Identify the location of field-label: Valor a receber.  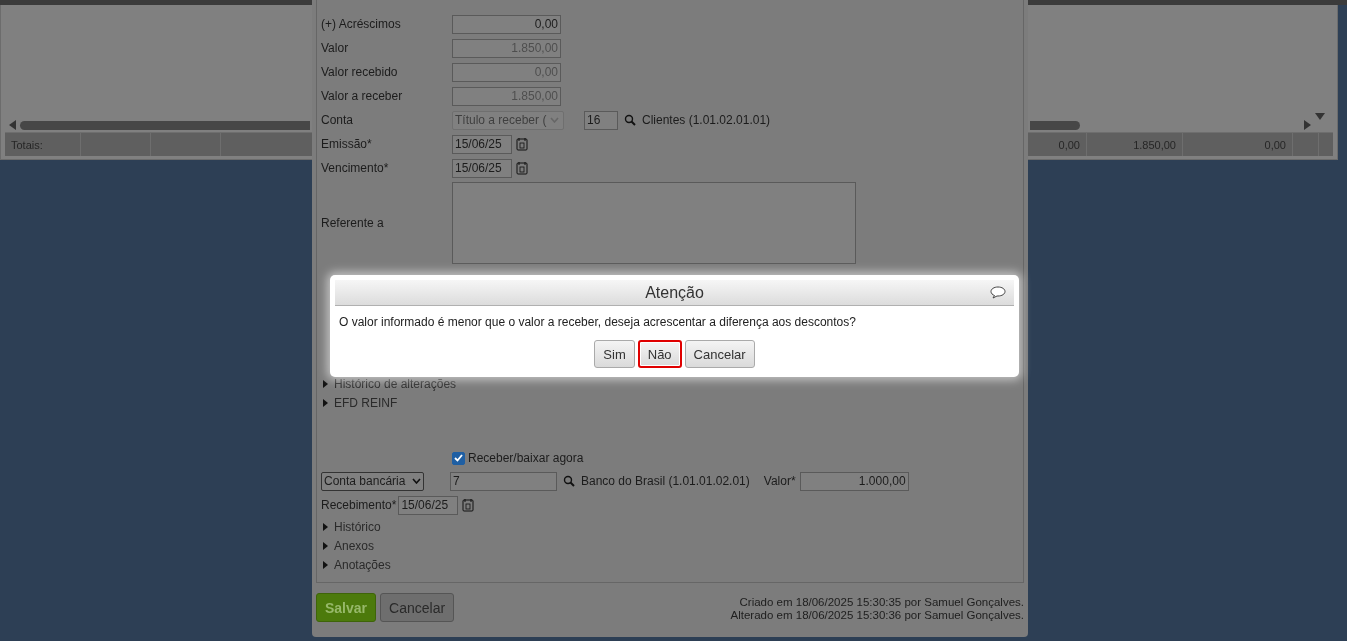
(362, 96).